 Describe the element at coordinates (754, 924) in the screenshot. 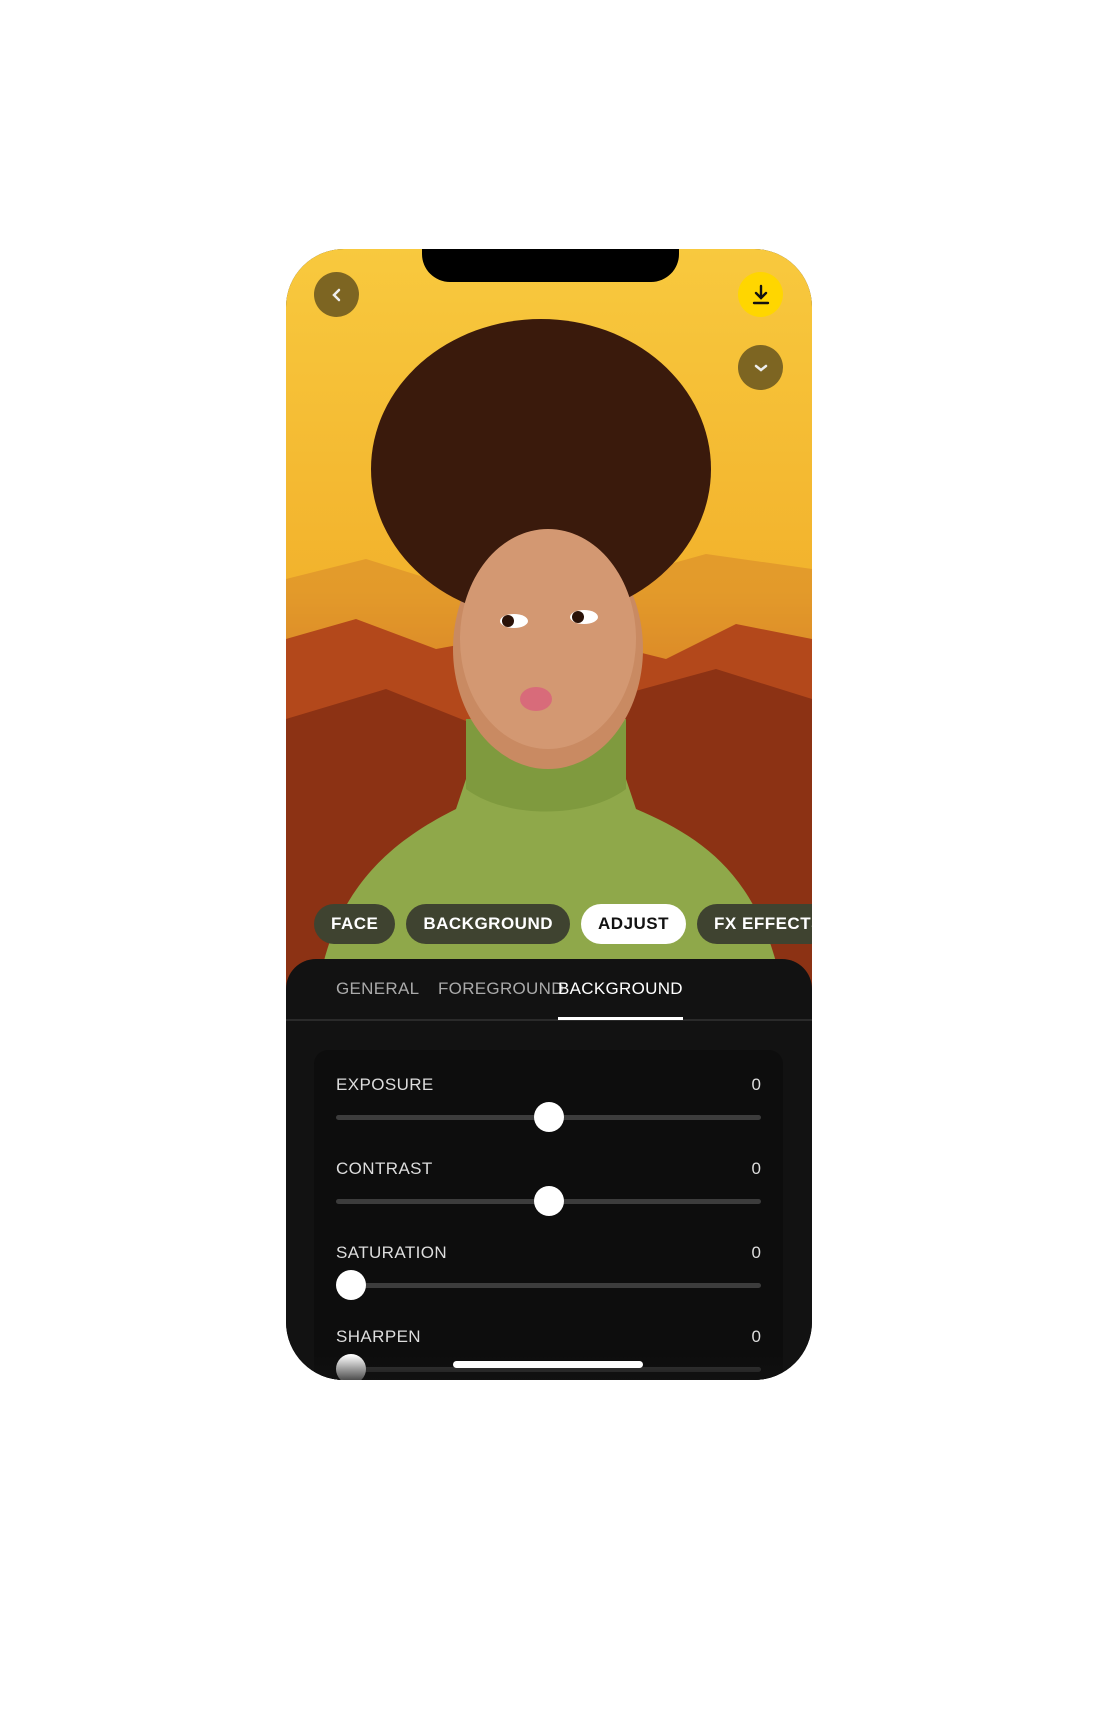

I see `chip-fx-effects: FX EFFECTS` at that location.